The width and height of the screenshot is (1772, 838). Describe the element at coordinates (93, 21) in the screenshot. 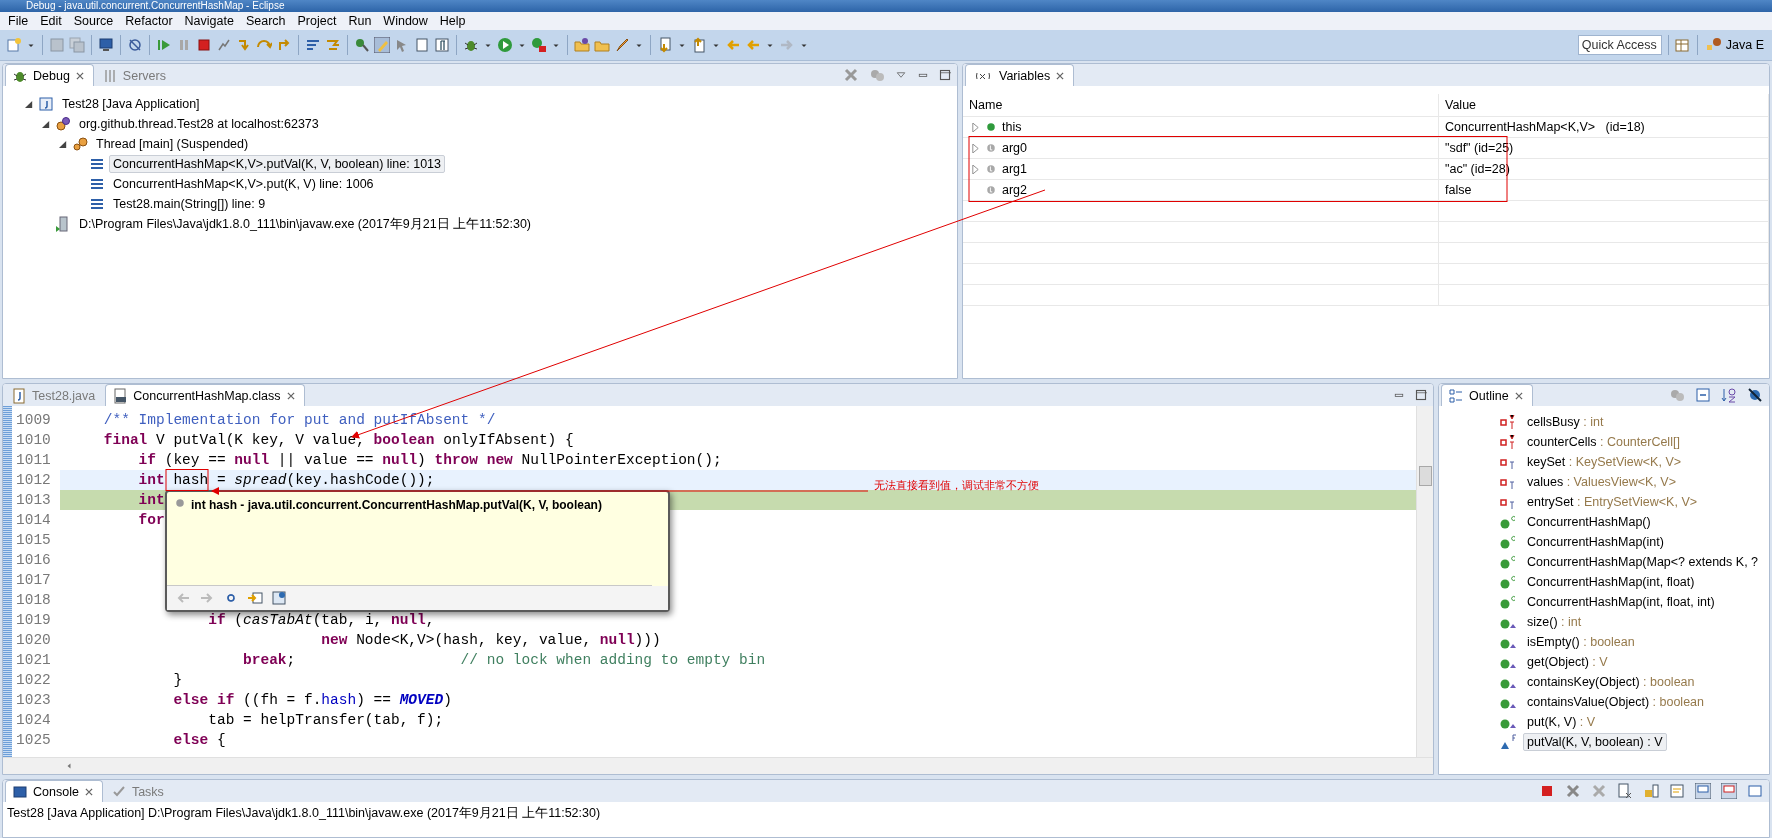

I see `menu-item: Source` at that location.